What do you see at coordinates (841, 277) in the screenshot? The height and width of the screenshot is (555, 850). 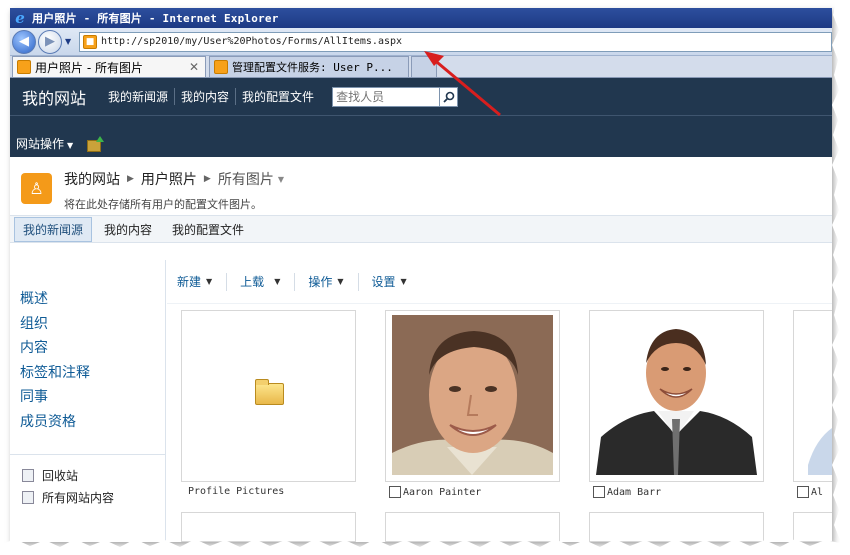 I see `torn-edge-right` at bounding box center [841, 277].